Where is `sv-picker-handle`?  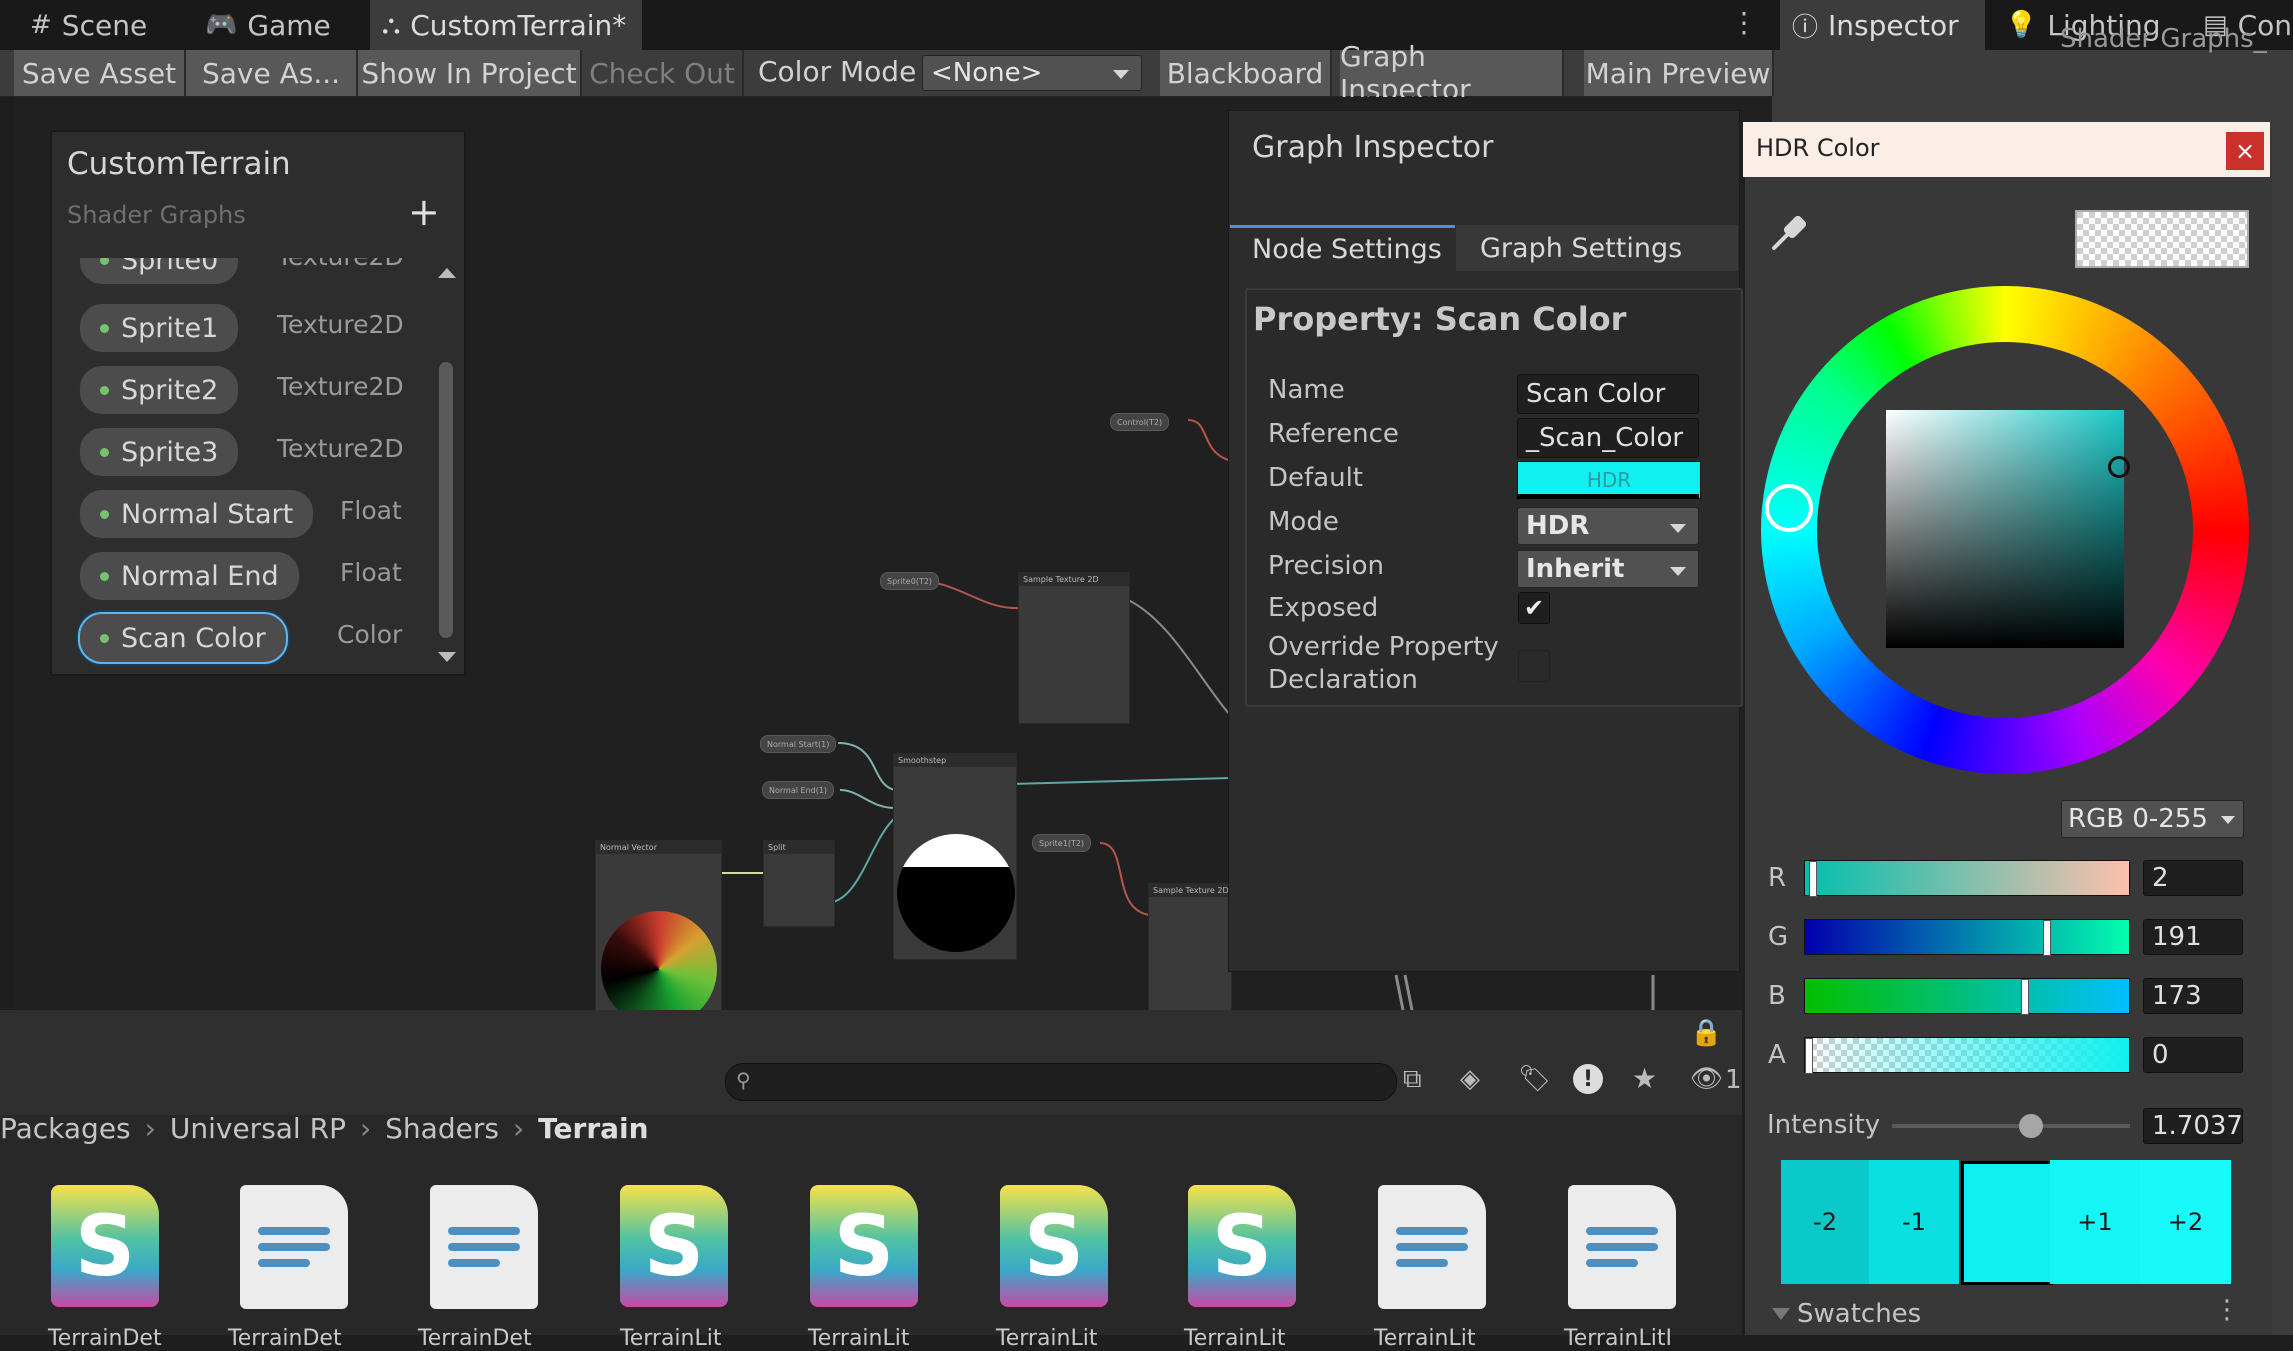
sv-picker-handle is located at coordinates (2119, 467).